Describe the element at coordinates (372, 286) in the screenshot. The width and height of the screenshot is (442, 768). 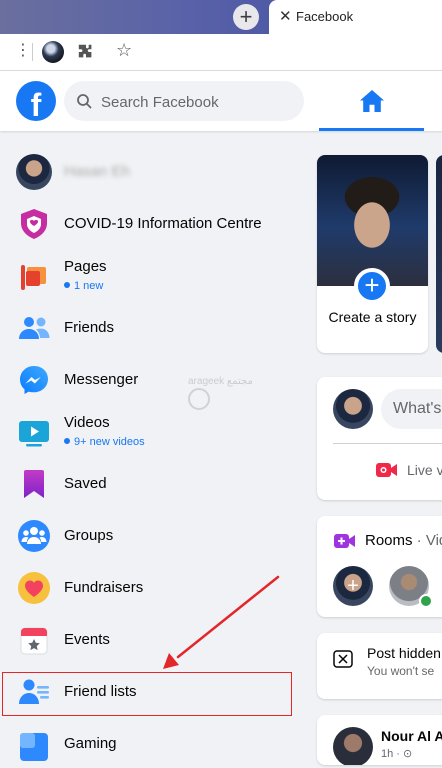
I see `add-story-icon: +` at that location.